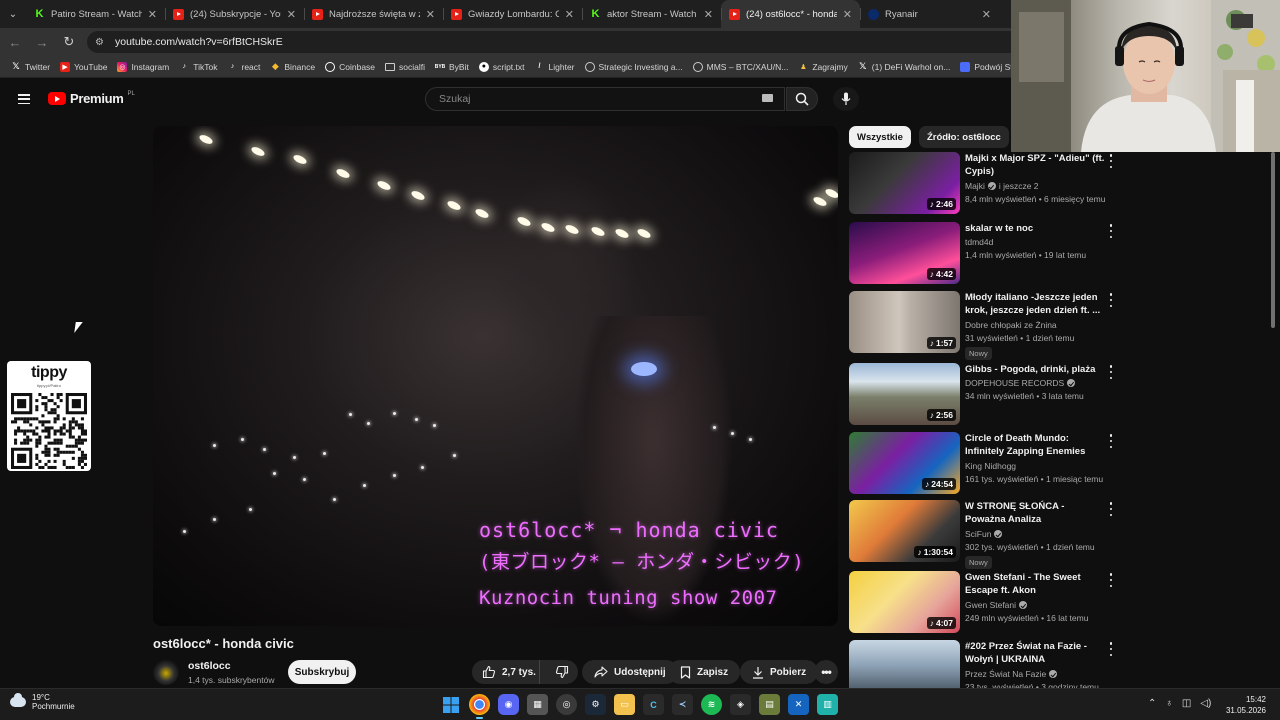 Image resolution: width=1280 pixels, height=720 pixels. What do you see at coordinates (904, 322) in the screenshot?
I see `video-thumbnail: ♪ 1:57` at bounding box center [904, 322].